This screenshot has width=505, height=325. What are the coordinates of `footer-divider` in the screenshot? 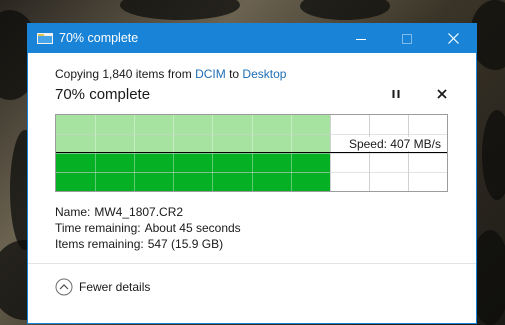 It's located at (252, 263).